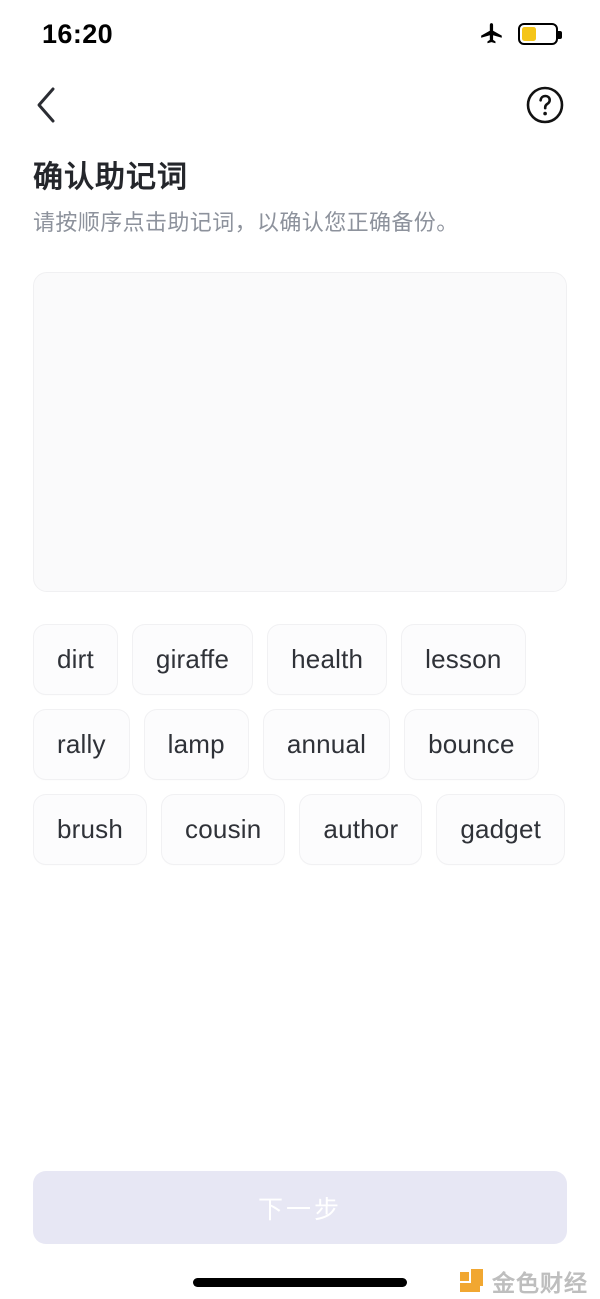 Image resolution: width=600 pixels, height=1299 pixels. What do you see at coordinates (472, 1281) in the screenshot?
I see `jinse-logo-icon` at bounding box center [472, 1281].